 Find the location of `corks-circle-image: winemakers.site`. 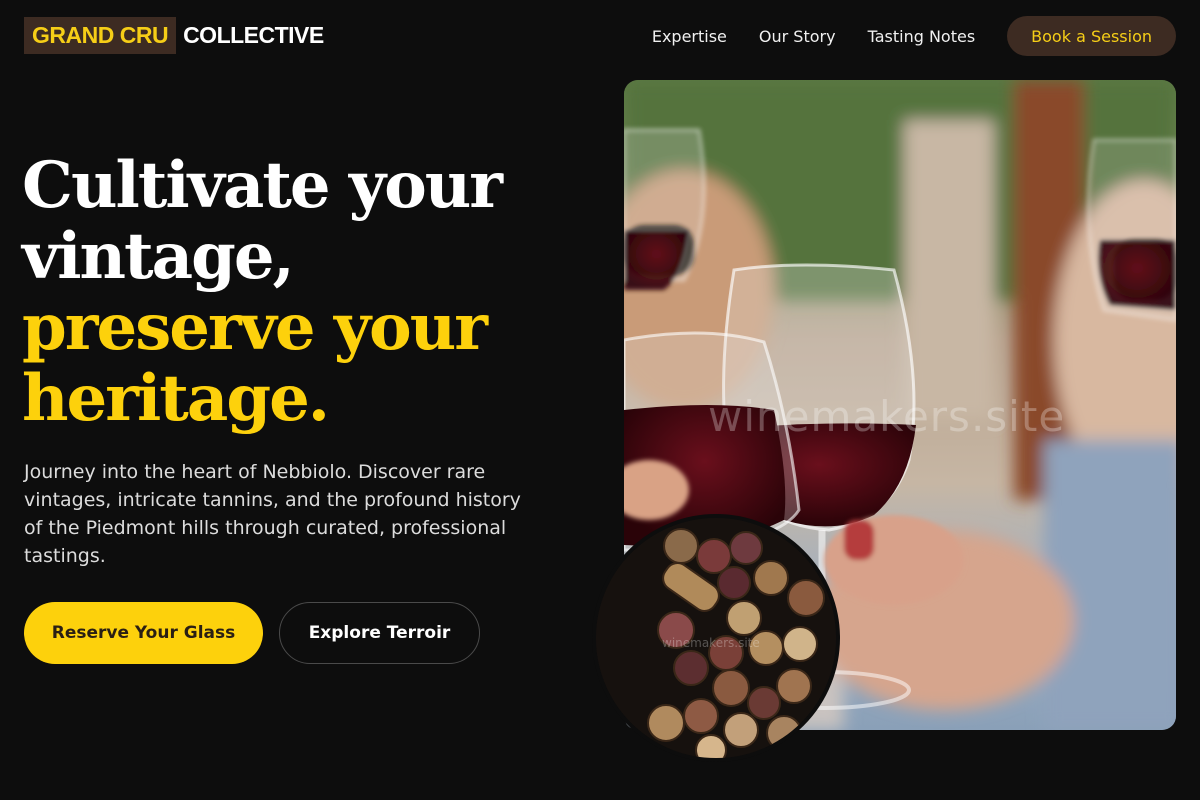

corks-circle-image: winemakers.site is located at coordinates (716, 638).